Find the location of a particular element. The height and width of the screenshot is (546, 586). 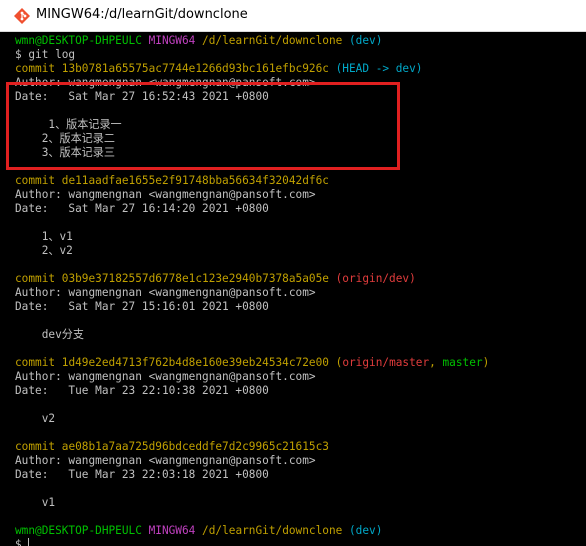

git-bash-icon is located at coordinates (22, 16).